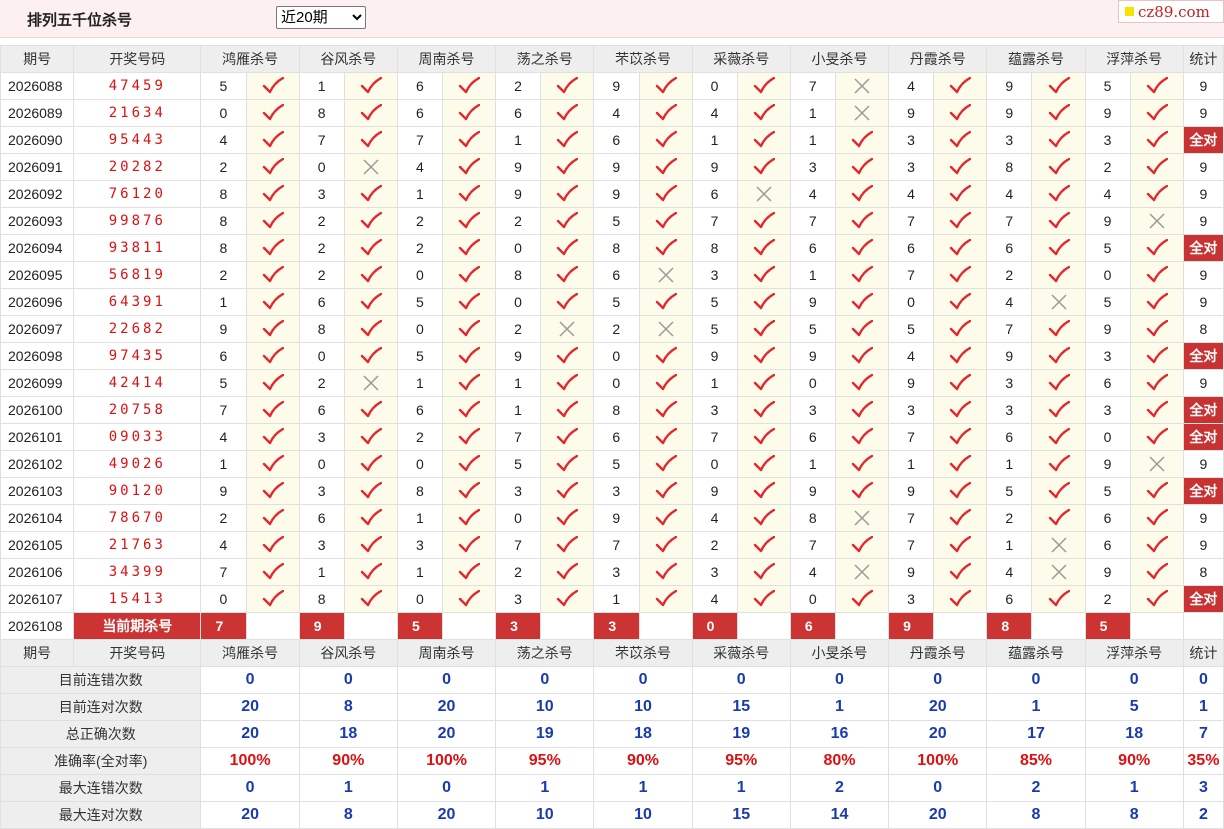 The width and height of the screenshot is (1224, 829). Describe the element at coordinates (37, 194) in the screenshot. I see `issue-cell: 2026092` at that location.